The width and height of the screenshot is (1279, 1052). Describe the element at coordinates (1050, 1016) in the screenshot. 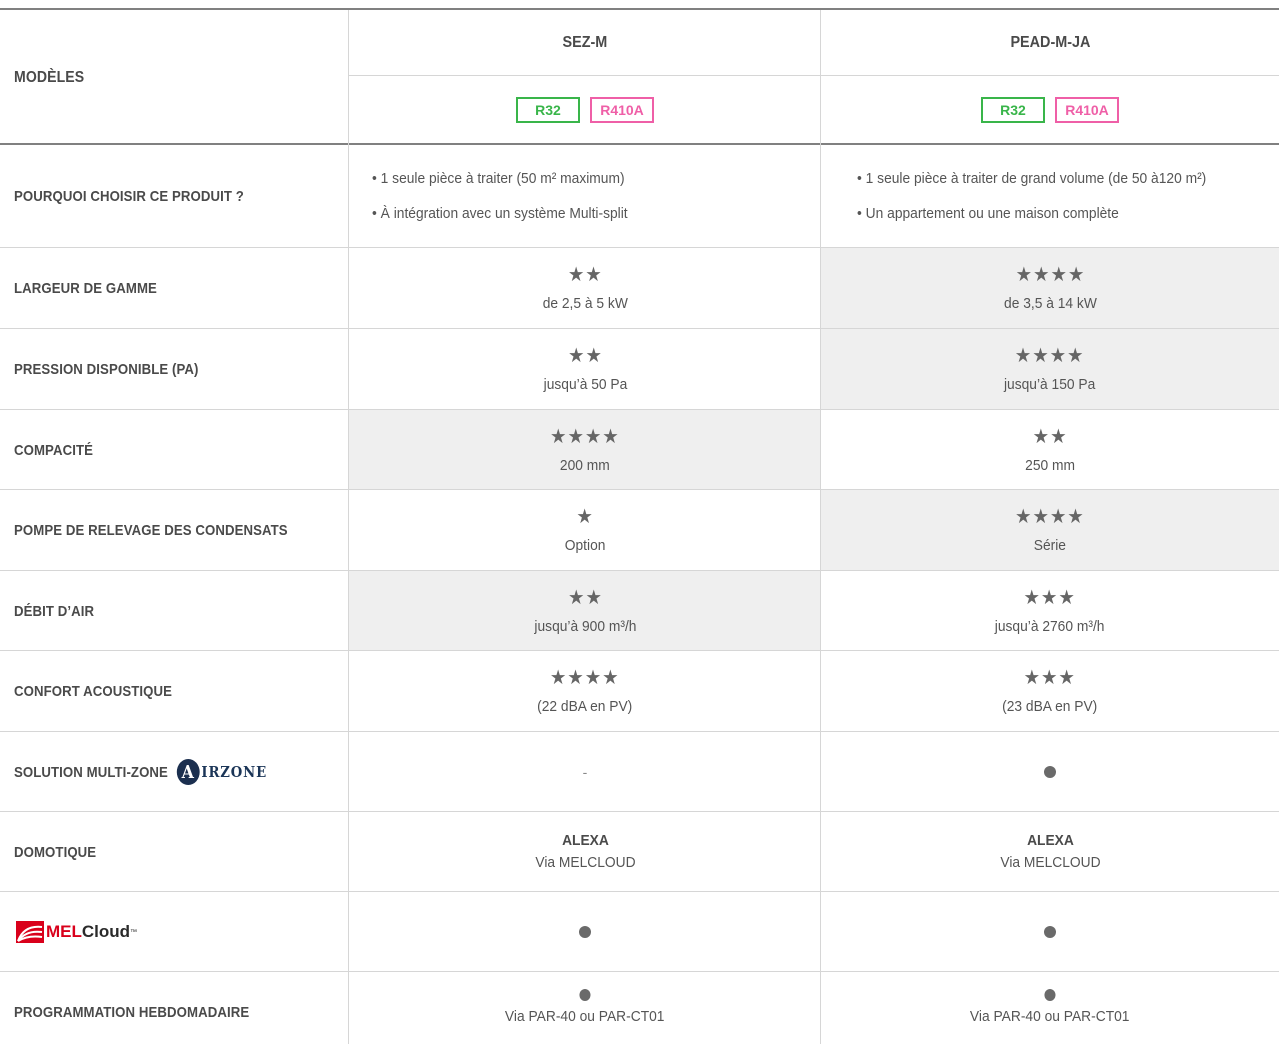

I see `weekly-col2-text: Via PAR-40 ou PAR-CT01` at that location.